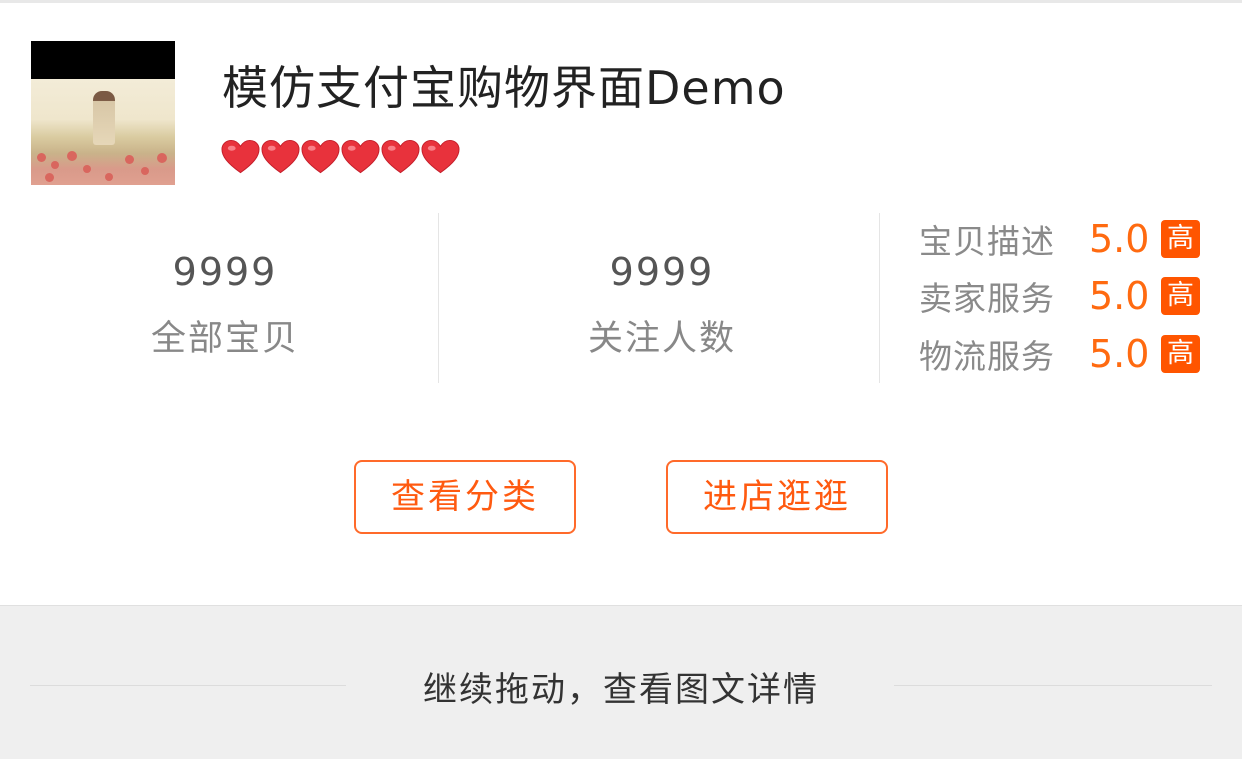  I want to click on store-title: 模仿支付宝购物界面Demo, so click(504, 88).